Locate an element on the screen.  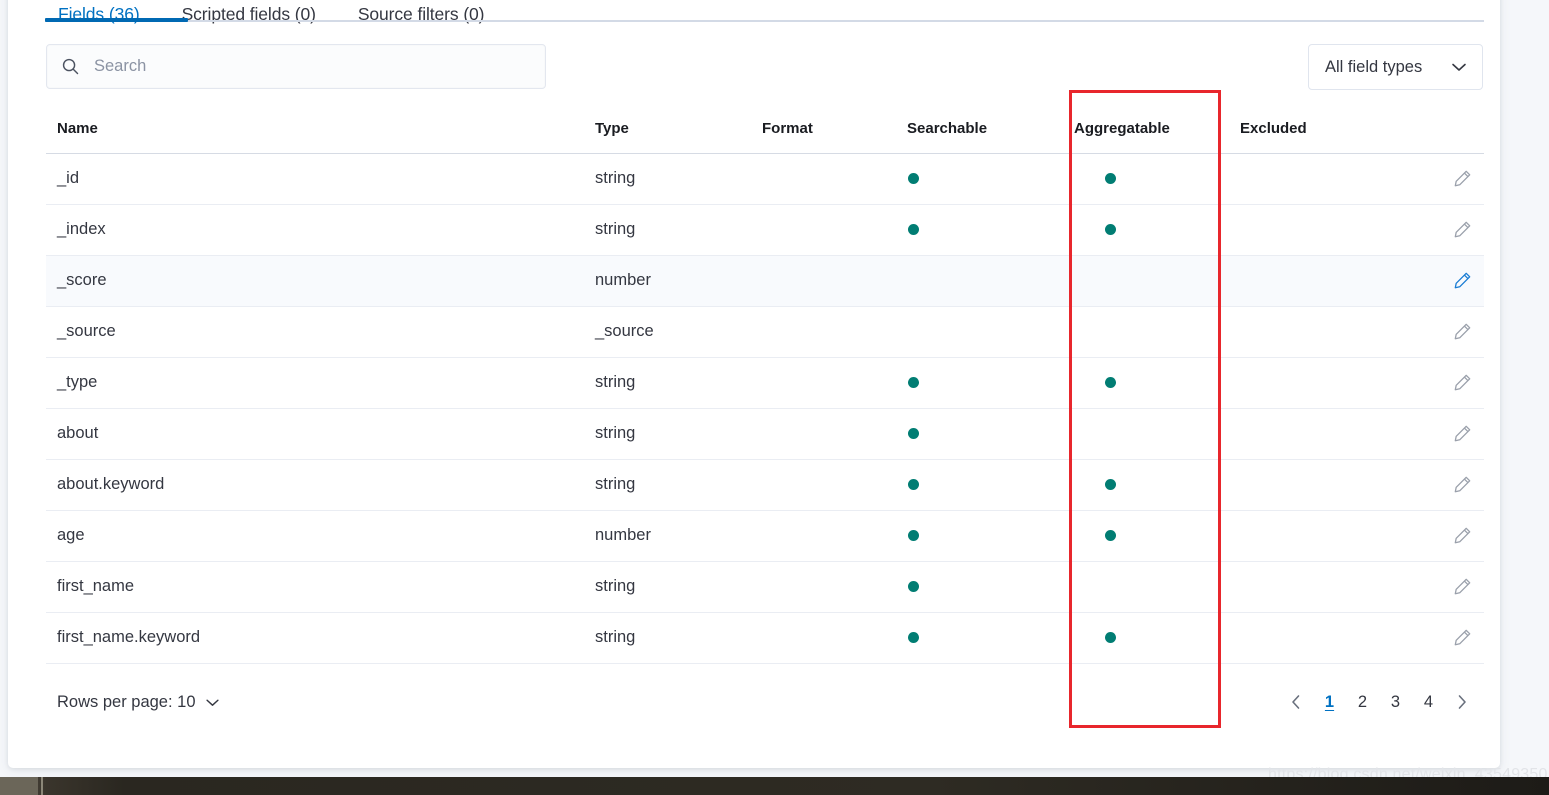
pagination: 1 2 3 4 is located at coordinates (1381, 702).